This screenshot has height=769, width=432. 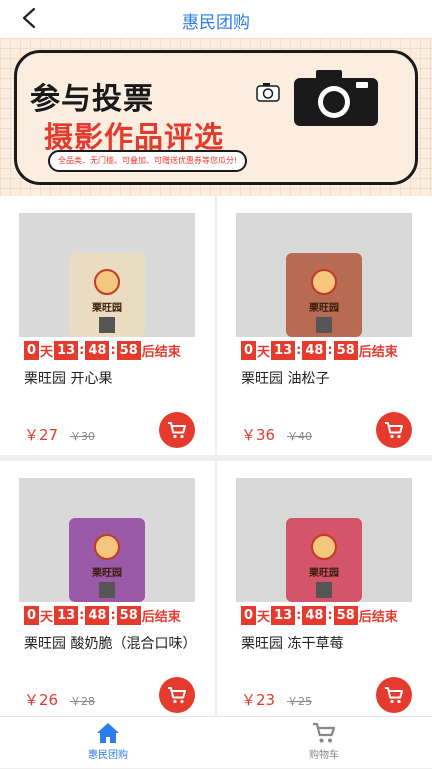 I want to click on product-price: ￥23, so click(x=258, y=700).